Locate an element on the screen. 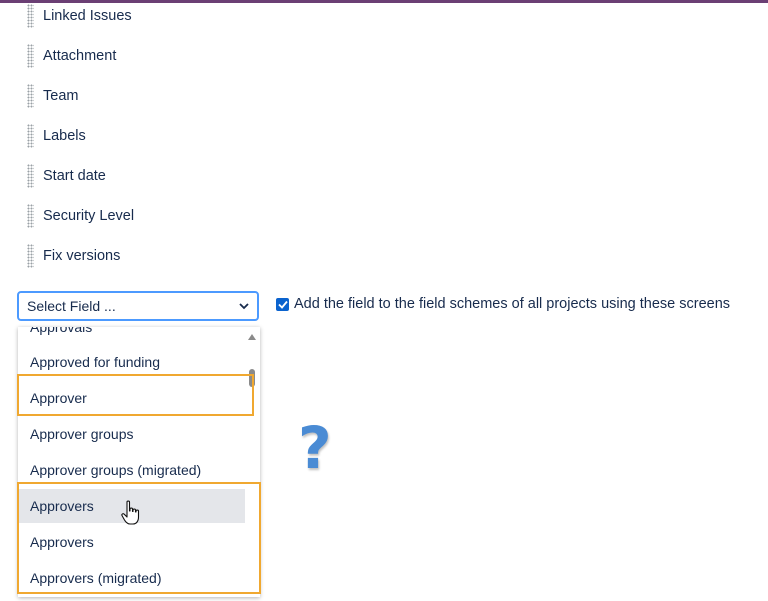 This screenshot has height=601, width=768. field-row-attachment: Attachment is located at coordinates (71, 56).